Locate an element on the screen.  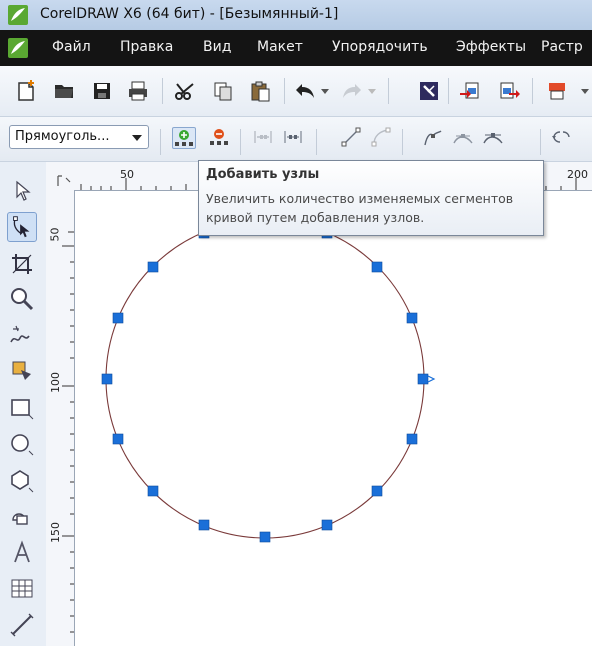
basic-shapes-tool-icon is located at coordinates (22, 517).